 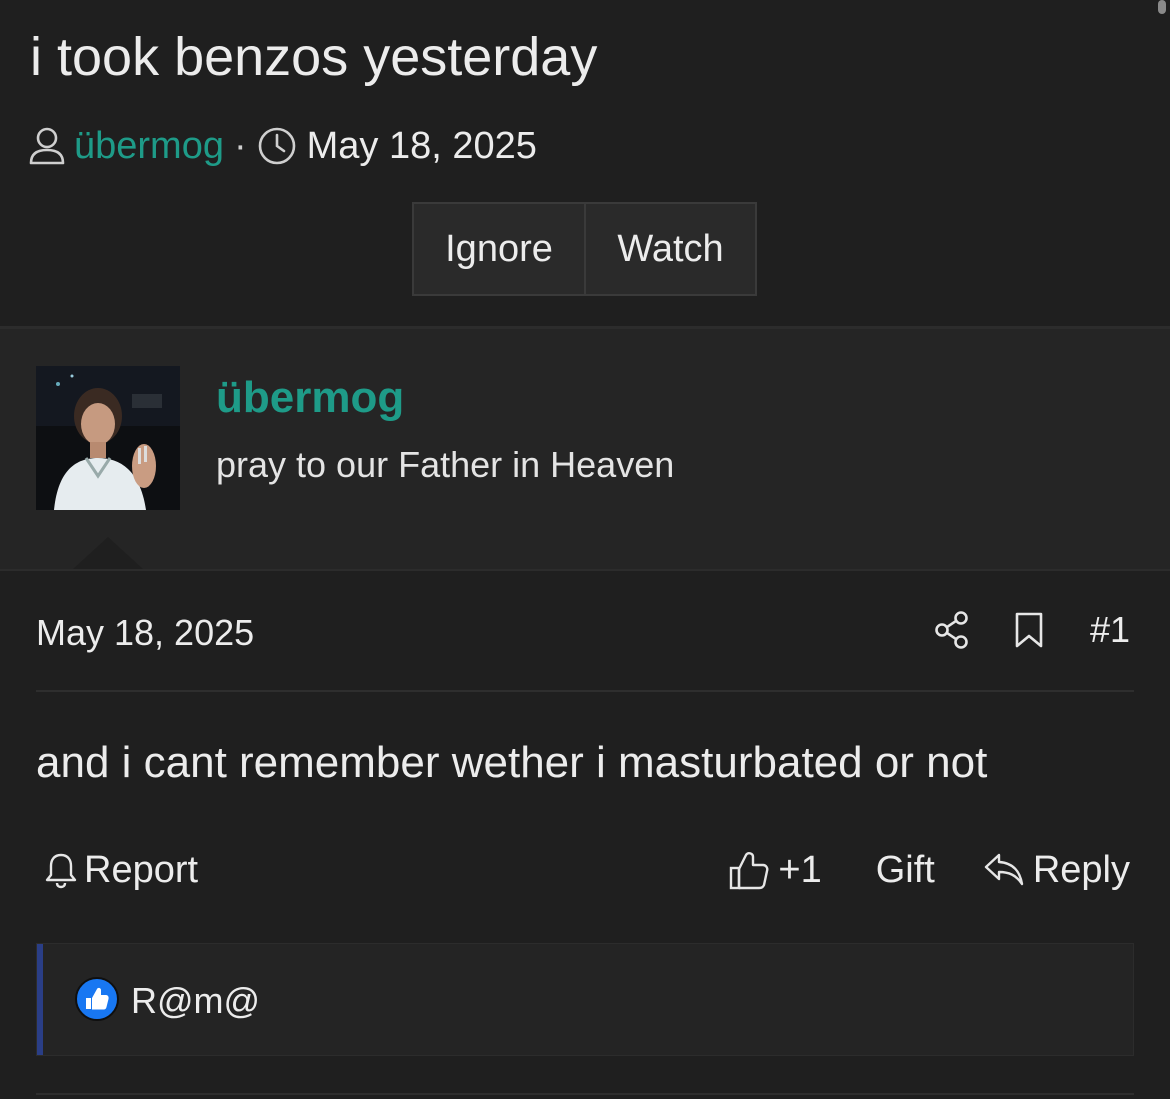 I want to click on post-username: übermog, so click(x=310, y=398).